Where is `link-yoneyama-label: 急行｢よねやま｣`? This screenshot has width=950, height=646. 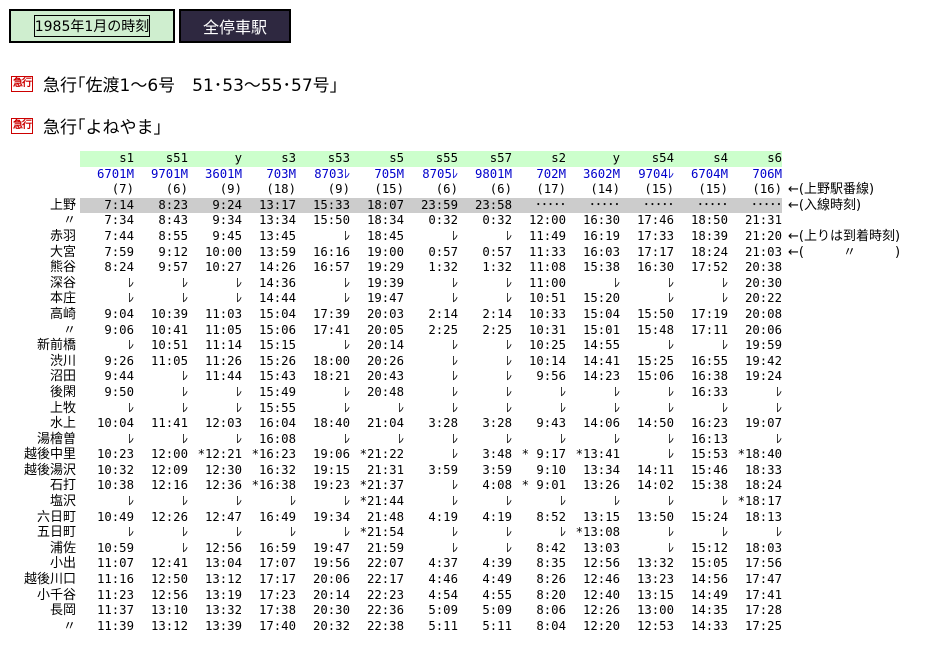 link-yoneyama-label: 急行｢よねやま｣ is located at coordinates (102, 125).